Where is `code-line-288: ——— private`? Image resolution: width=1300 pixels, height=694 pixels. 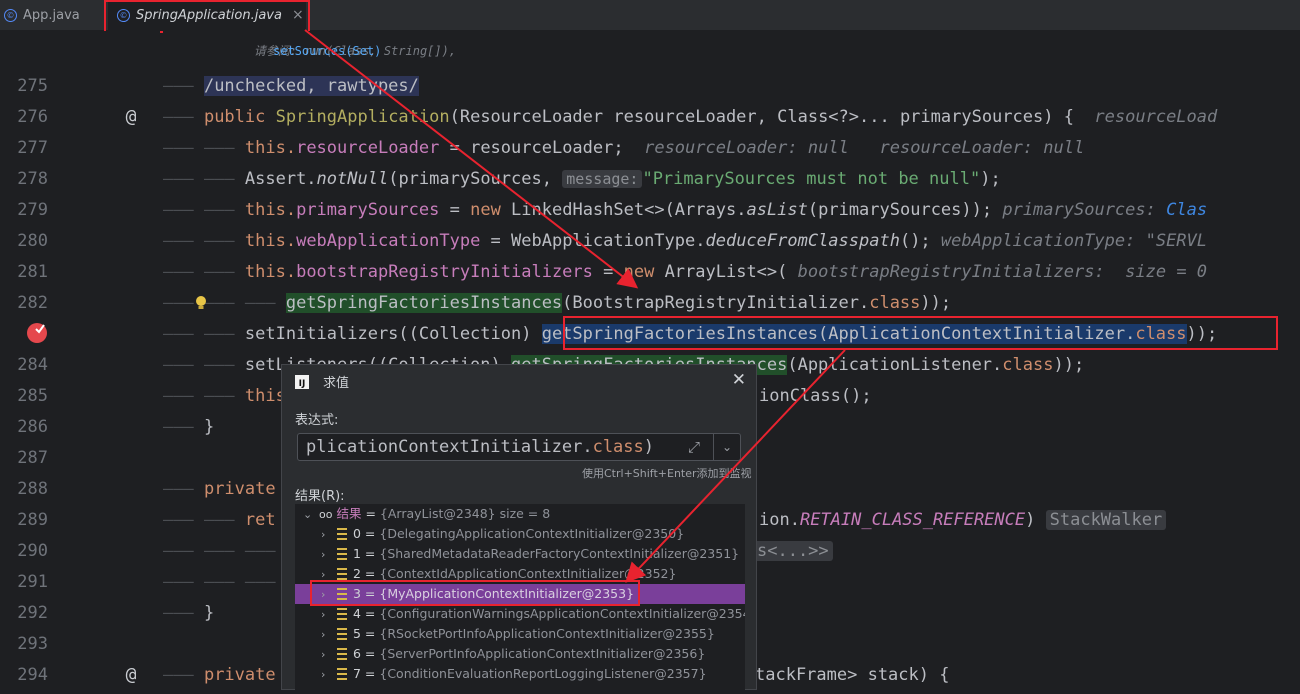
code-line-288: ——— private is located at coordinates (219, 489).